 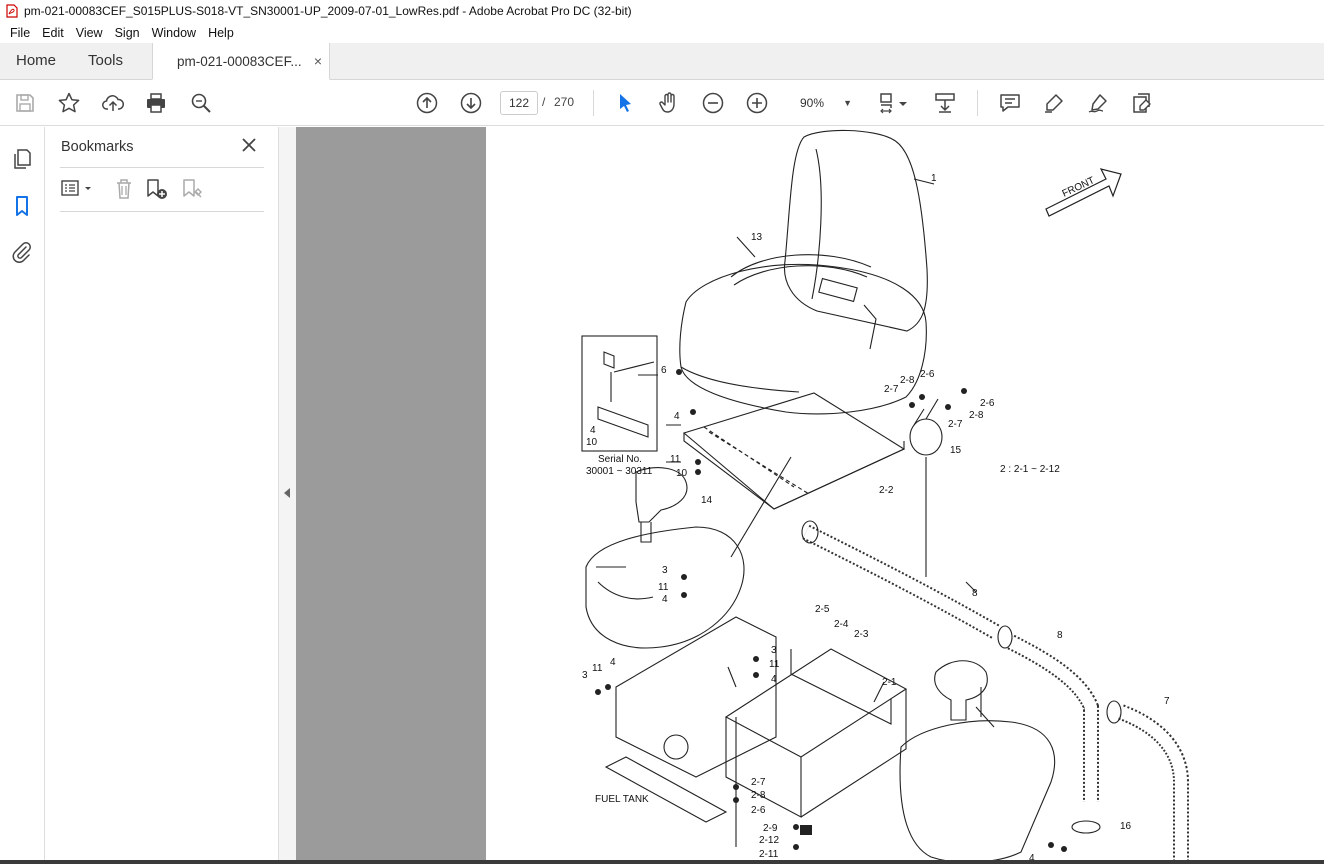 What do you see at coordinates (519, 103) in the screenshot?
I see `page-number-input: 122` at bounding box center [519, 103].